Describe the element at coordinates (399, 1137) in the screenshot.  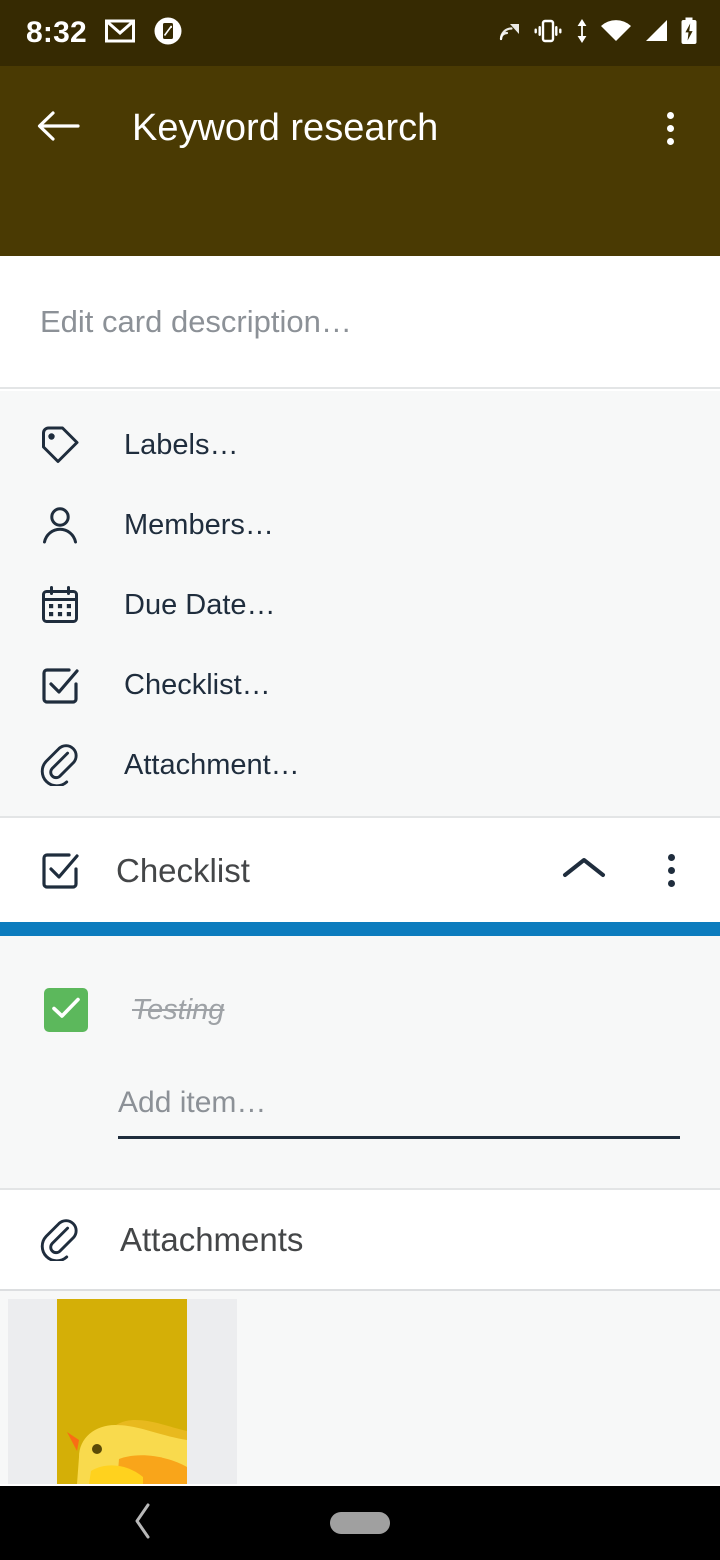
I see `add-item-underline` at that location.